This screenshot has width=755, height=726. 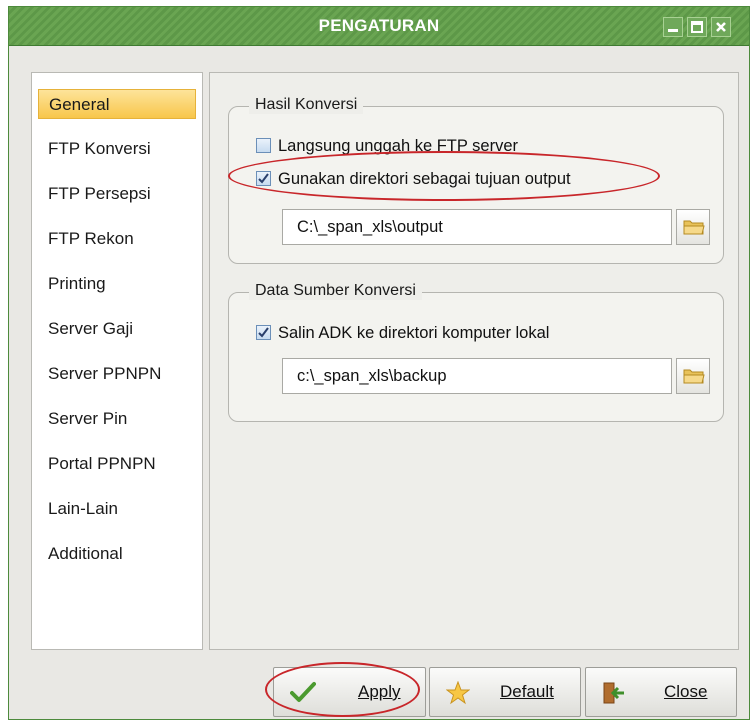 I want to click on default-label: Default, so click(x=527, y=691).